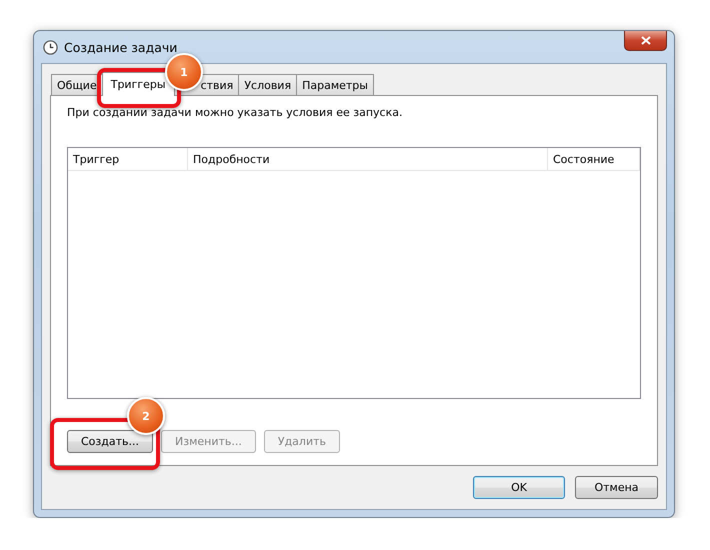  Describe the element at coordinates (368, 159) in the screenshot. I see `column-header: Подробности` at that location.